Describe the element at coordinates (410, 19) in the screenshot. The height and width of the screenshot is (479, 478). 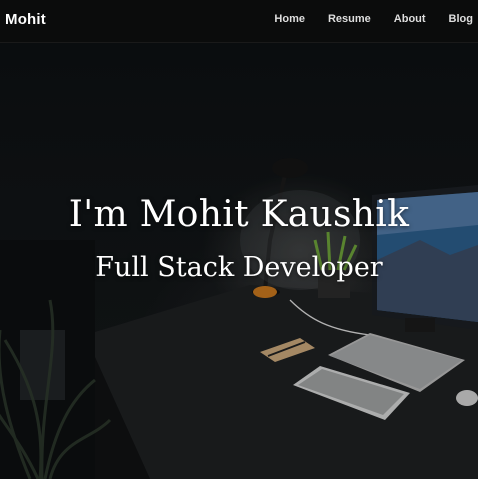
I see `nav-link-about: About` at that location.